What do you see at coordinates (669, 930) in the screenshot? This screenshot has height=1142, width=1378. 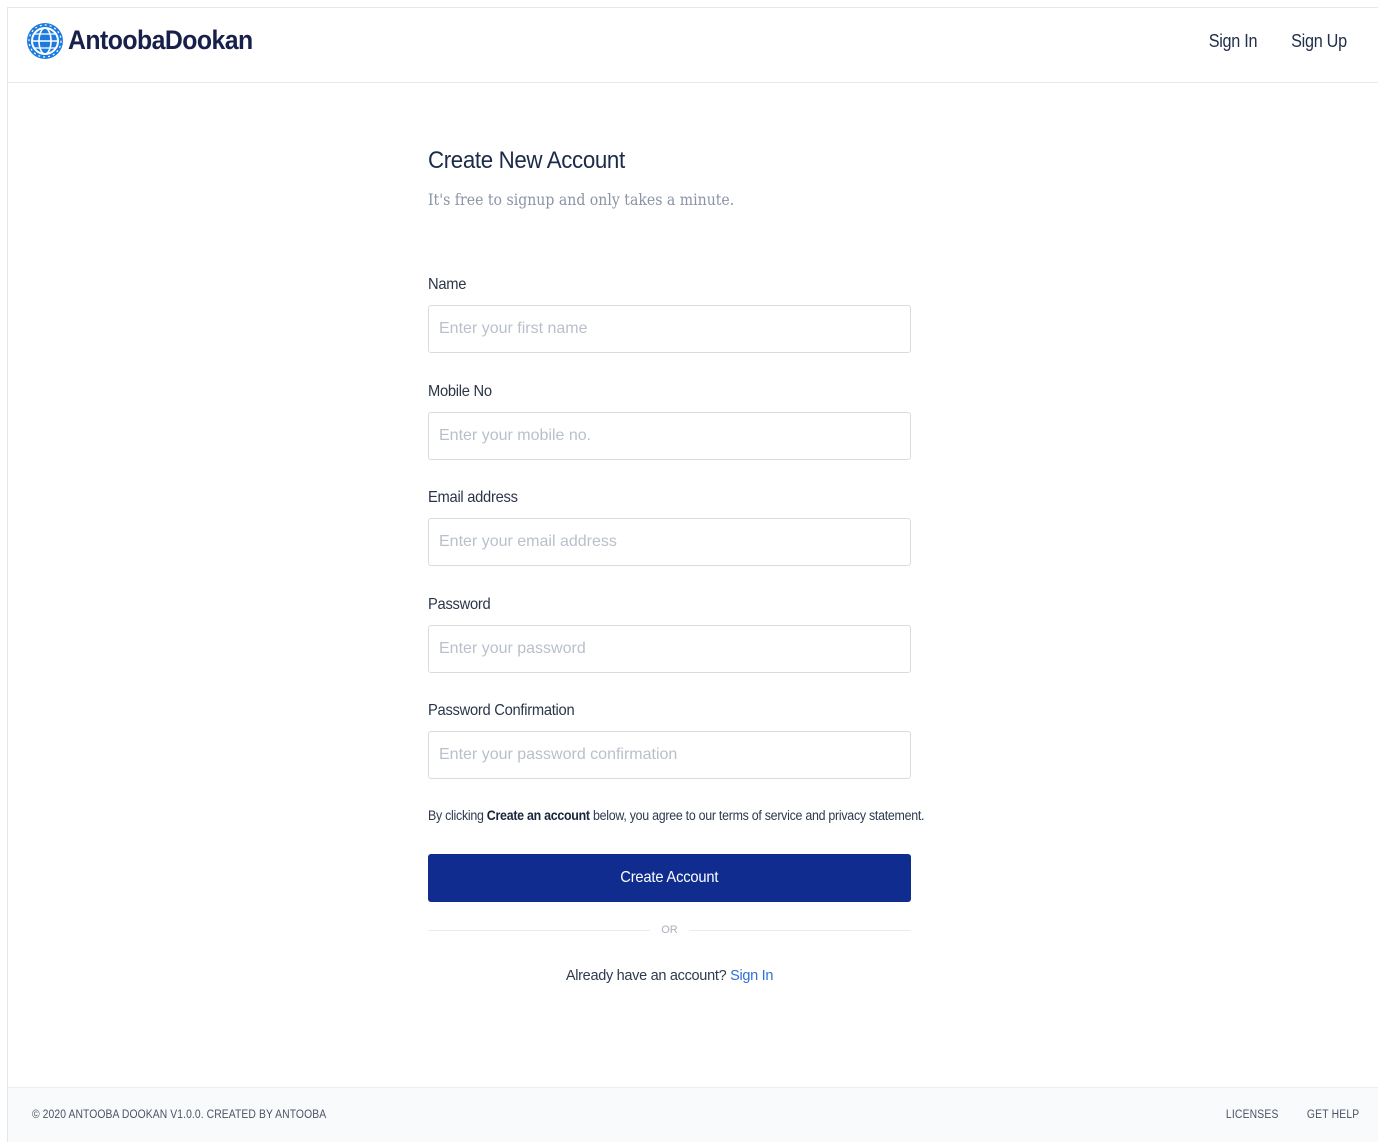 I see `or-divider: OR` at bounding box center [669, 930].